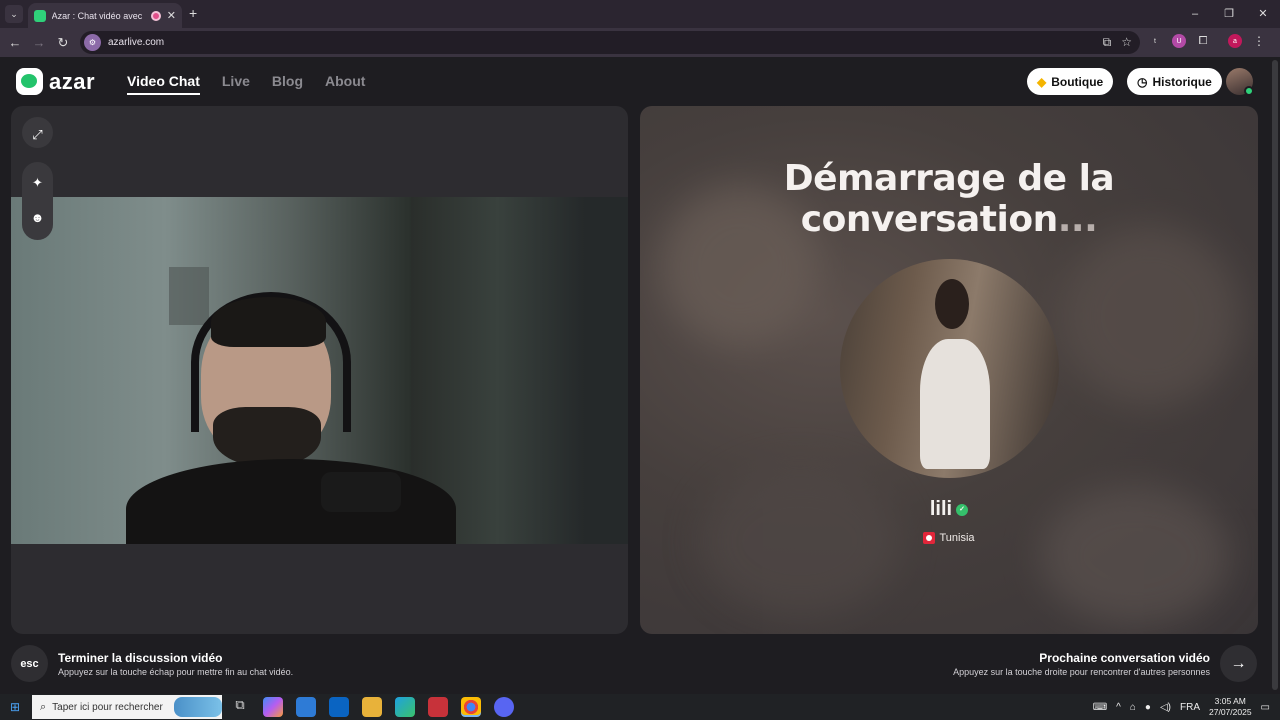 Image resolution: width=1280 pixels, height=720 pixels. I want to click on language-indicator: FRA, so click(1190, 707).